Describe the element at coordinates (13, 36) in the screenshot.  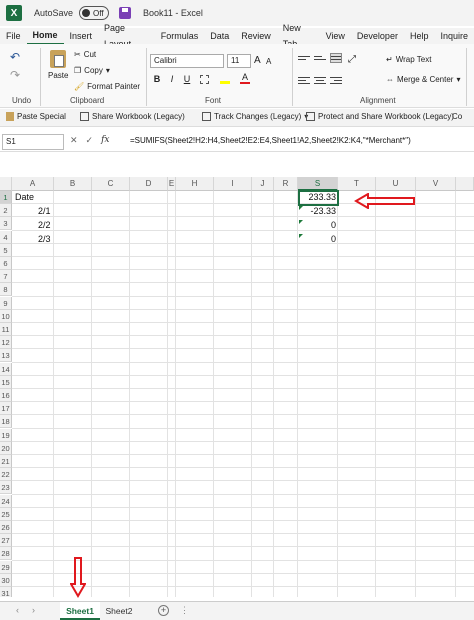
I see `tab-file: File` at that location.